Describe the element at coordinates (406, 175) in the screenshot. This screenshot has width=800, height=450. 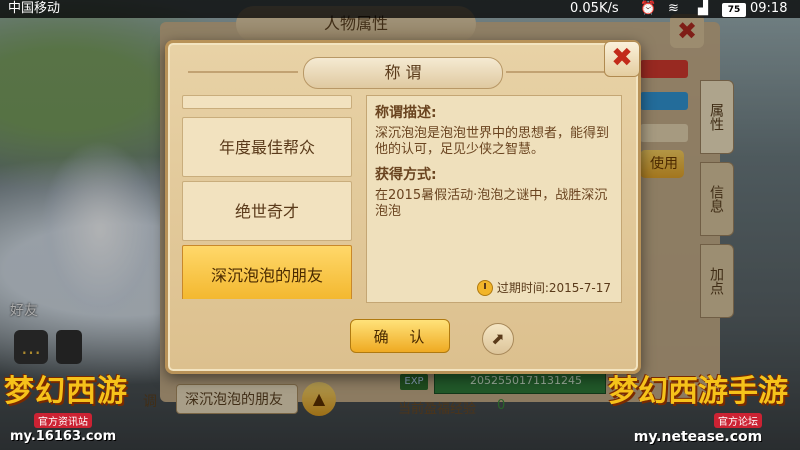
I see `obtain-heading: 获得方式:` at that location.